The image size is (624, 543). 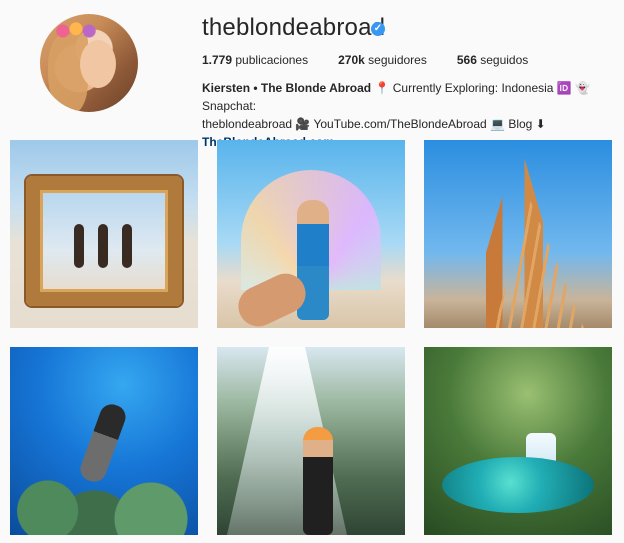 I want to click on followers-count: 270k, so click(x=351, y=60).